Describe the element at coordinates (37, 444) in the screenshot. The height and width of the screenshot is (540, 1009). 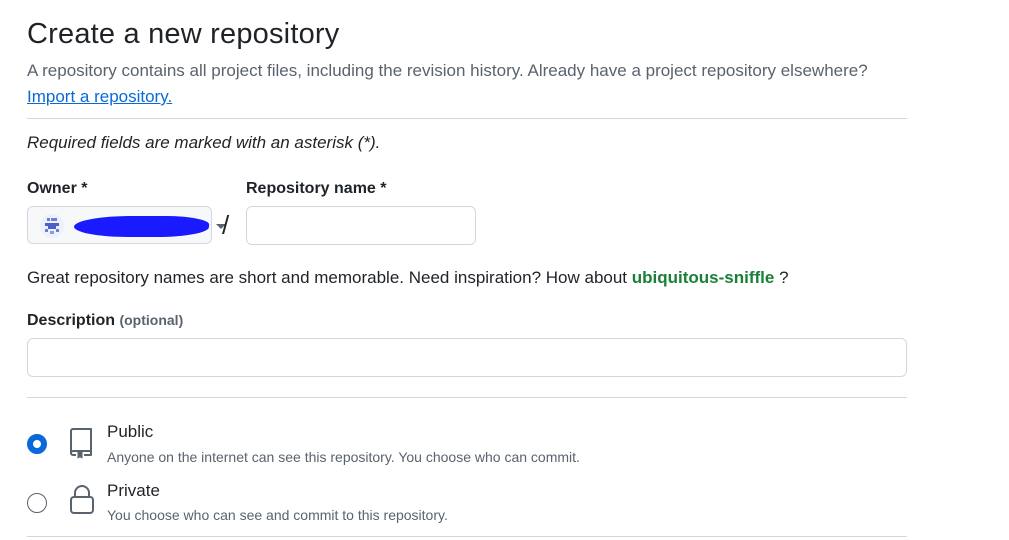
I see `visibility-public-radio` at that location.